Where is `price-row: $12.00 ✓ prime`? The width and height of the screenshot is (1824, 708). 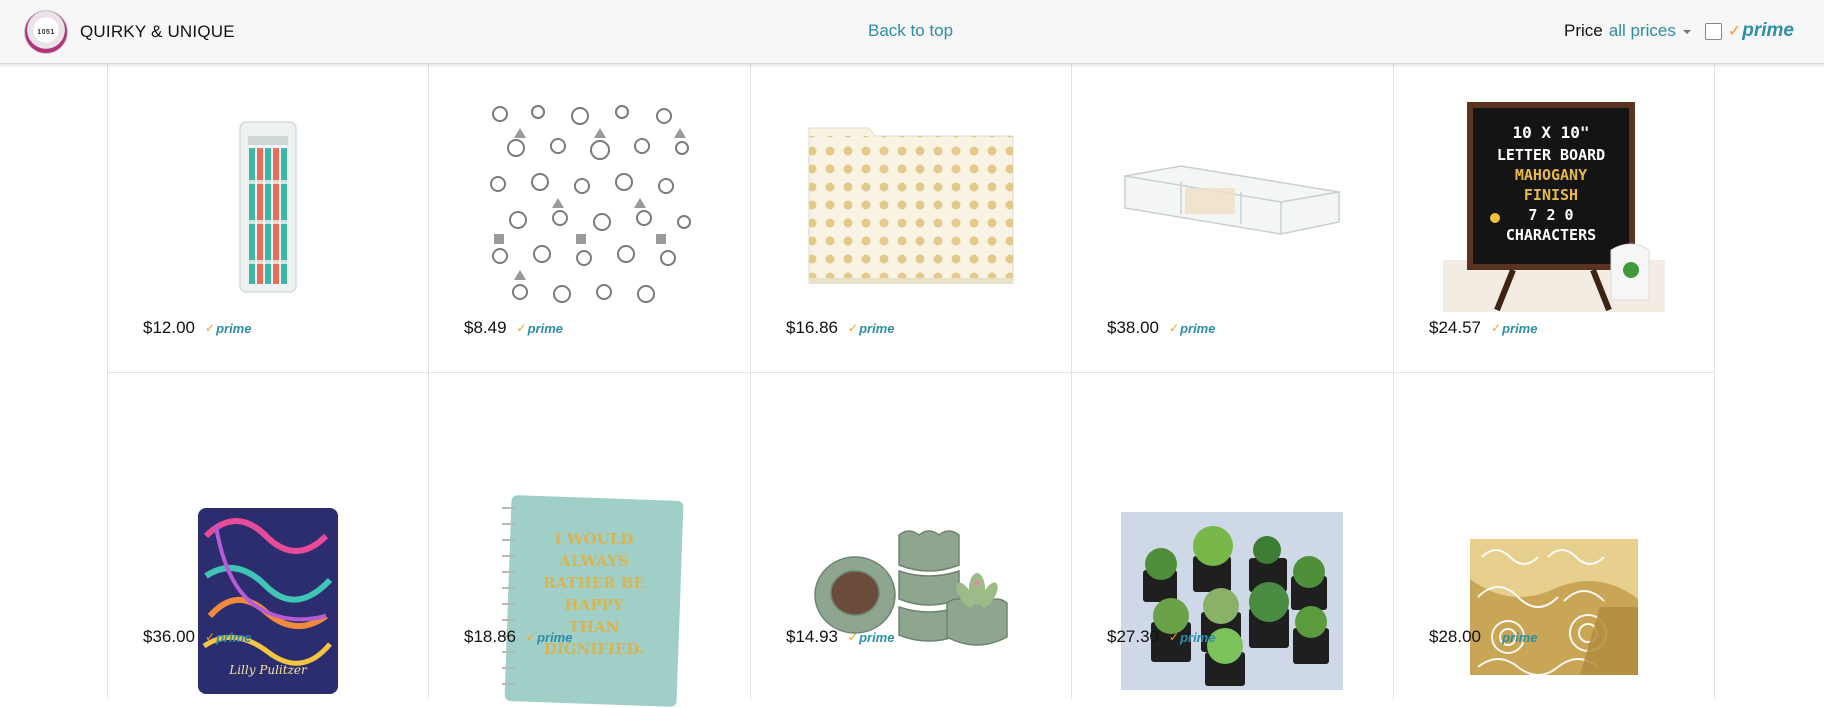 price-row: $12.00 ✓ prime is located at coordinates (197, 328).